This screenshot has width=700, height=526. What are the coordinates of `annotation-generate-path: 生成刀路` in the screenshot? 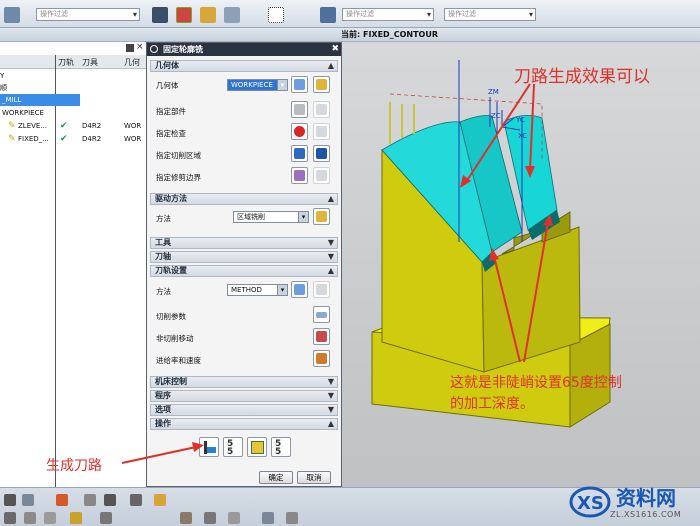 It's located at (74, 466).